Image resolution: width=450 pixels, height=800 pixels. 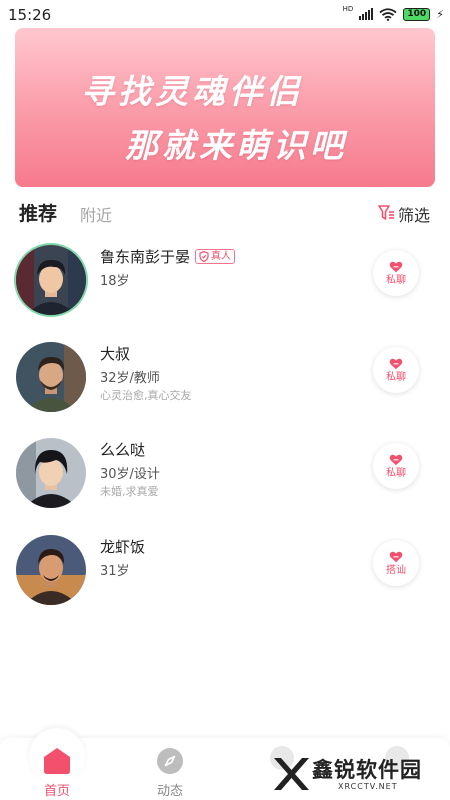 I want to click on nav-dynamic-label: 动态, so click(x=169, y=791).